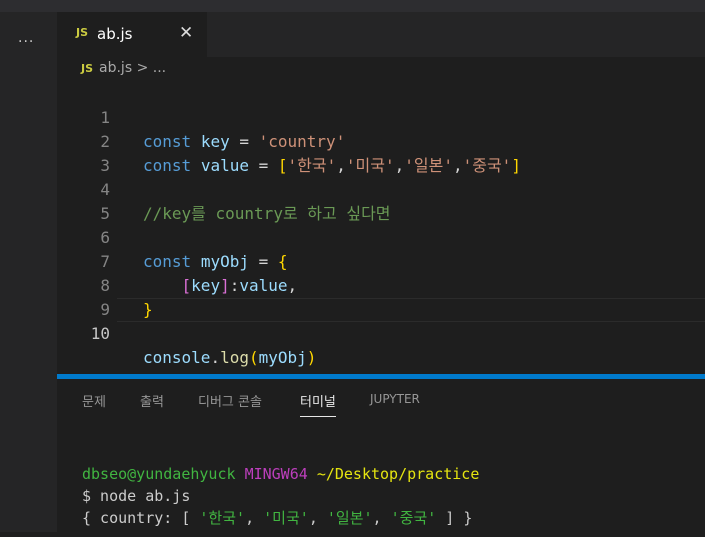  Describe the element at coordinates (381, 152) in the screenshot. I see `code-line: 3` at that location.